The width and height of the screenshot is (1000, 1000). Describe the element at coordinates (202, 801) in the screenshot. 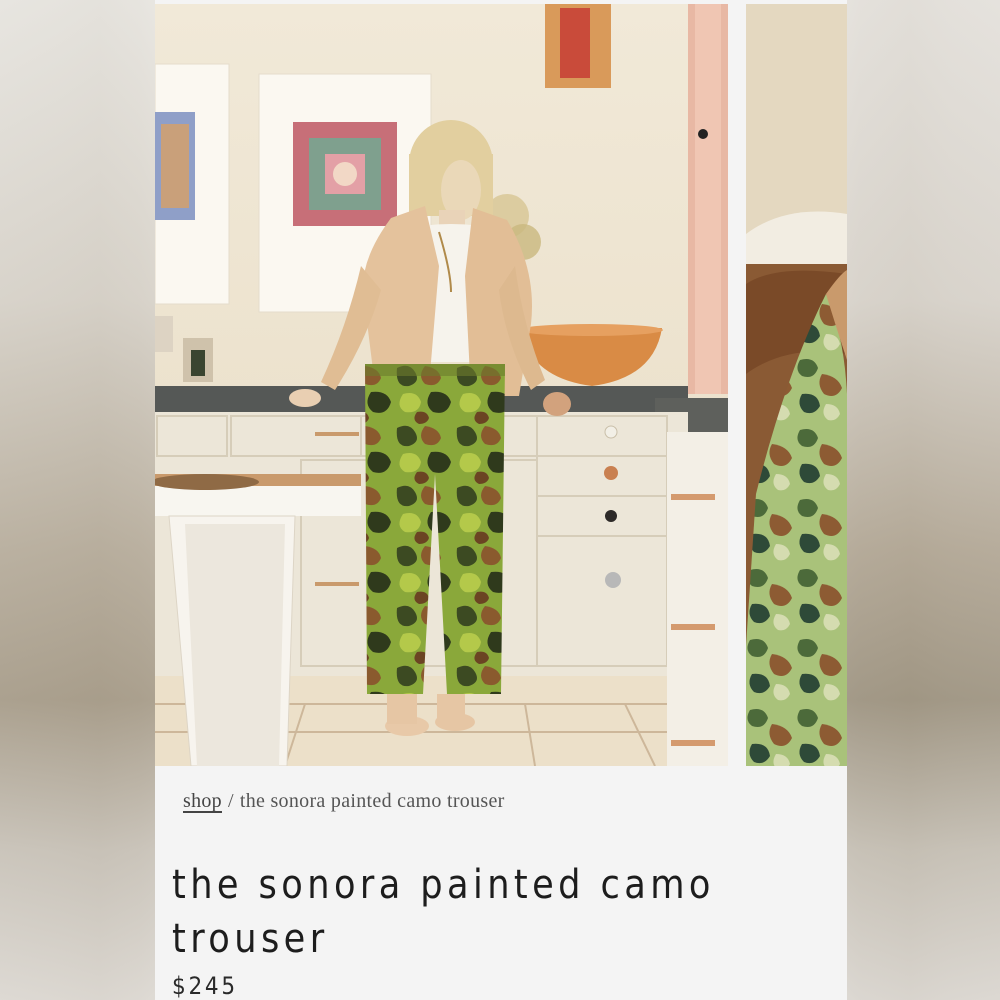

I see `breadcrumb-shop-link: shop` at that location.